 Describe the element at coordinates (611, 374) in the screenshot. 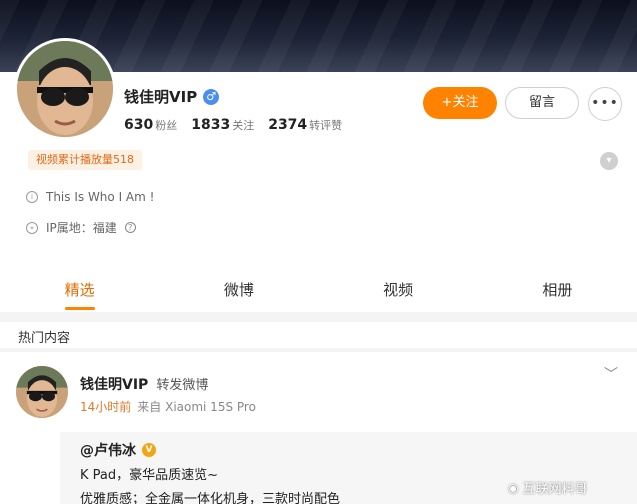

I see `chevron-down-icon: ﹀` at that location.